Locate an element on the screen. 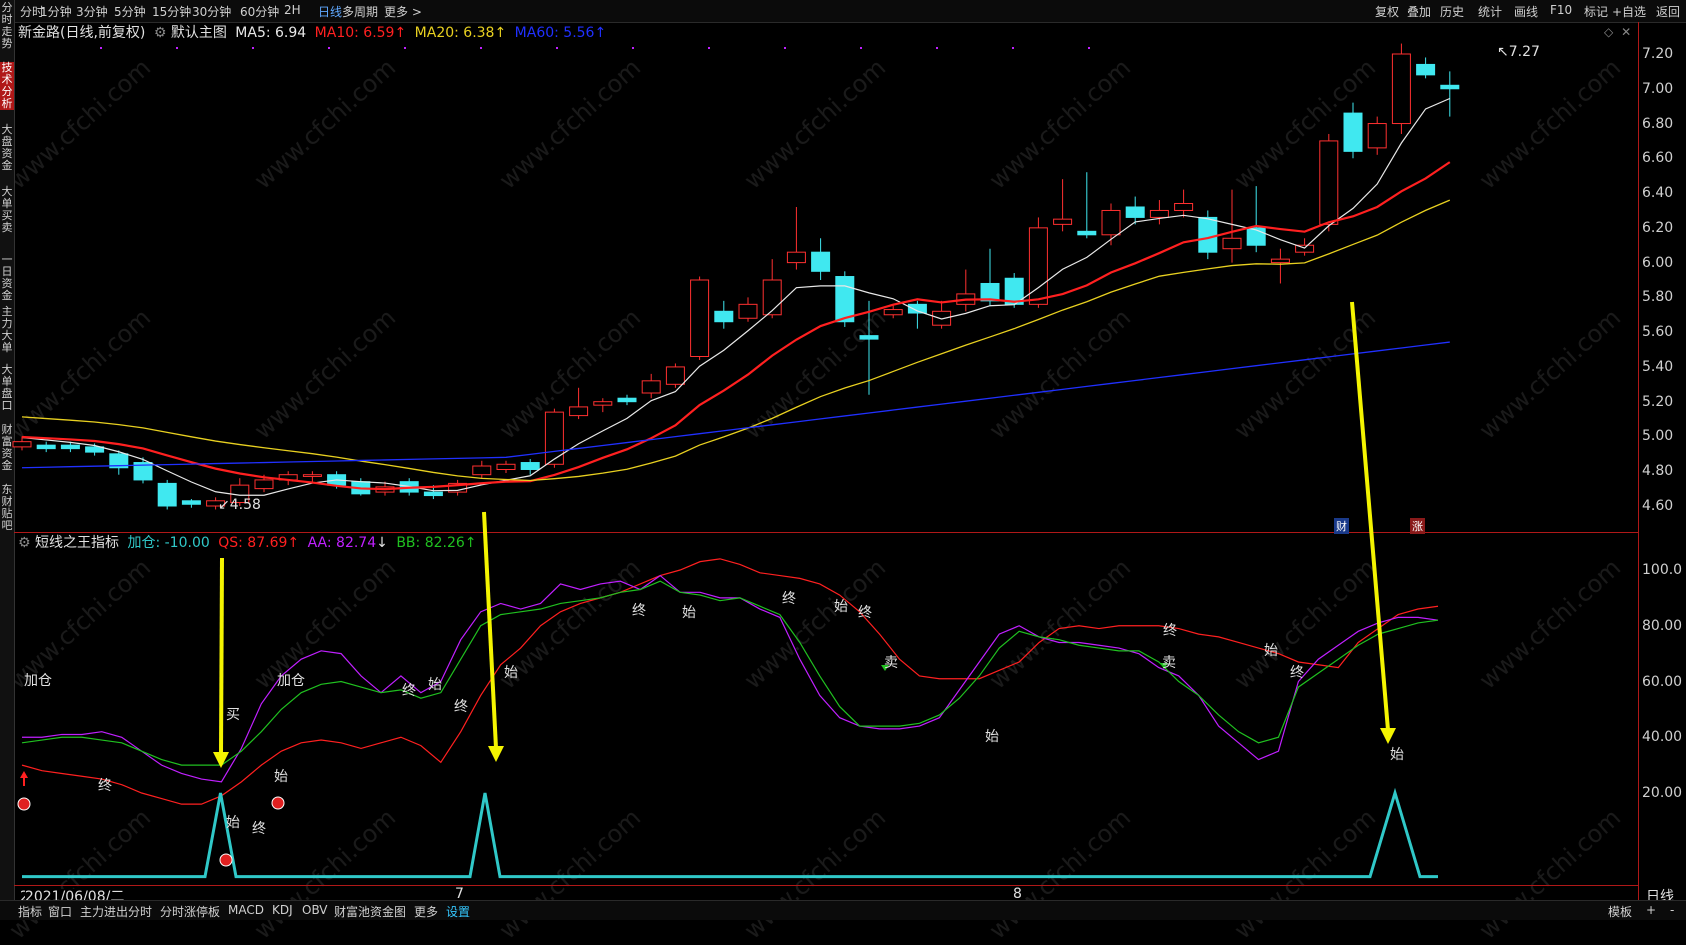  signal-end-21: 终 is located at coordinates (1297, 673).